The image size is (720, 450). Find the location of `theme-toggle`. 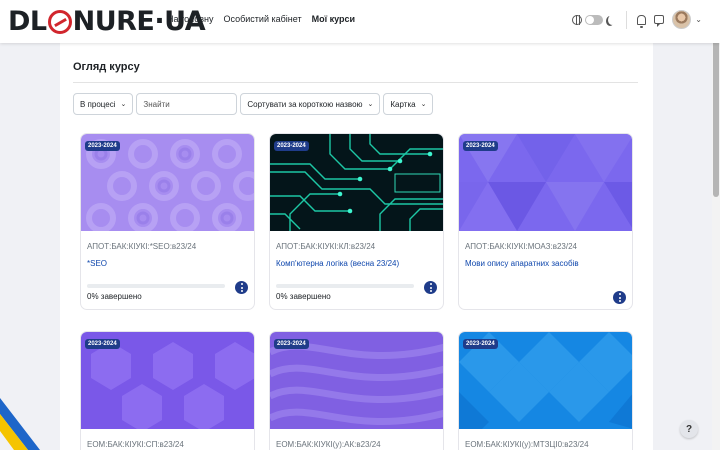

theme-toggle is located at coordinates (594, 19).